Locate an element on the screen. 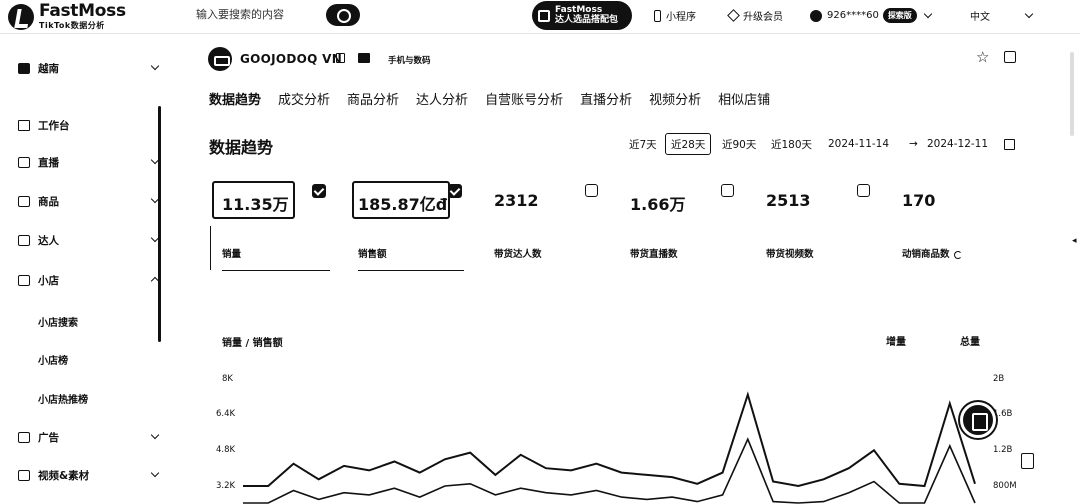  expand-arrow-icon: ◂ is located at coordinates (1074, 241).